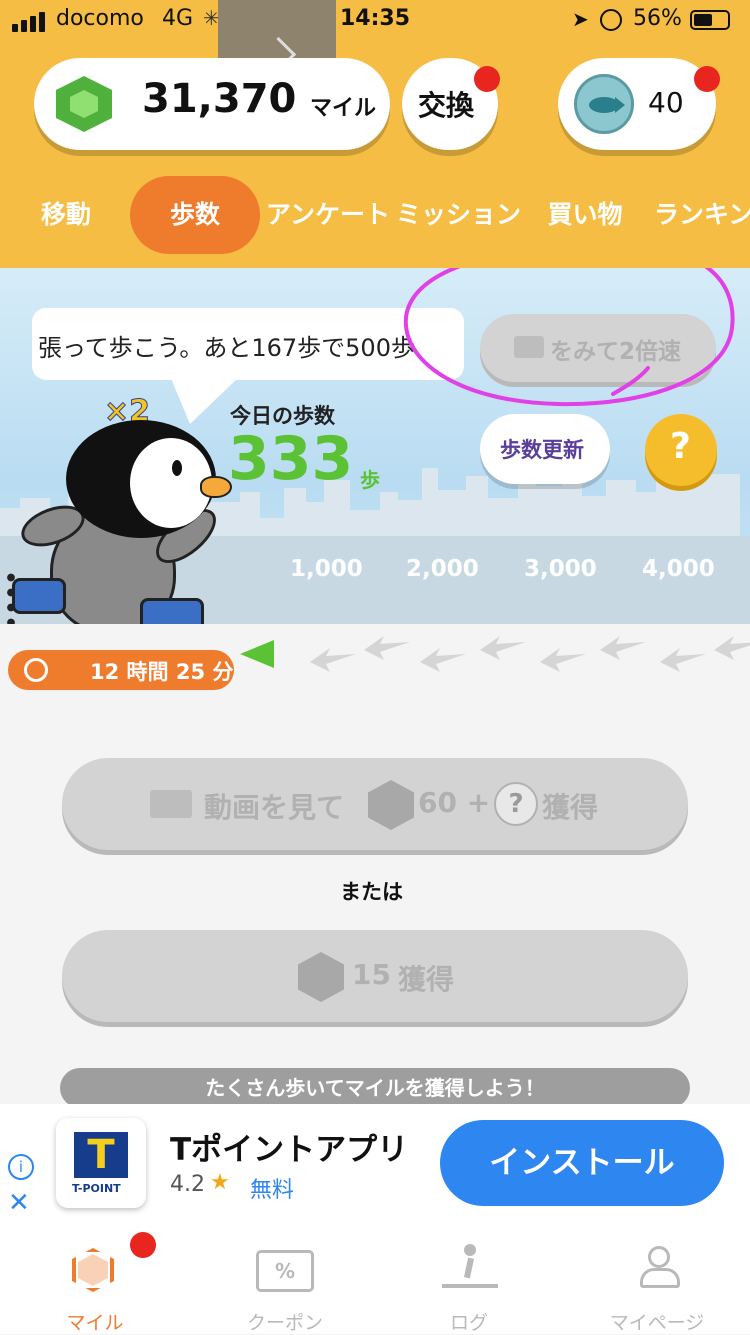 This screenshot has height=1335, width=750. Describe the element at coordinates (371, 974) in the screenshot. I see `claim-value: 15` at that location.